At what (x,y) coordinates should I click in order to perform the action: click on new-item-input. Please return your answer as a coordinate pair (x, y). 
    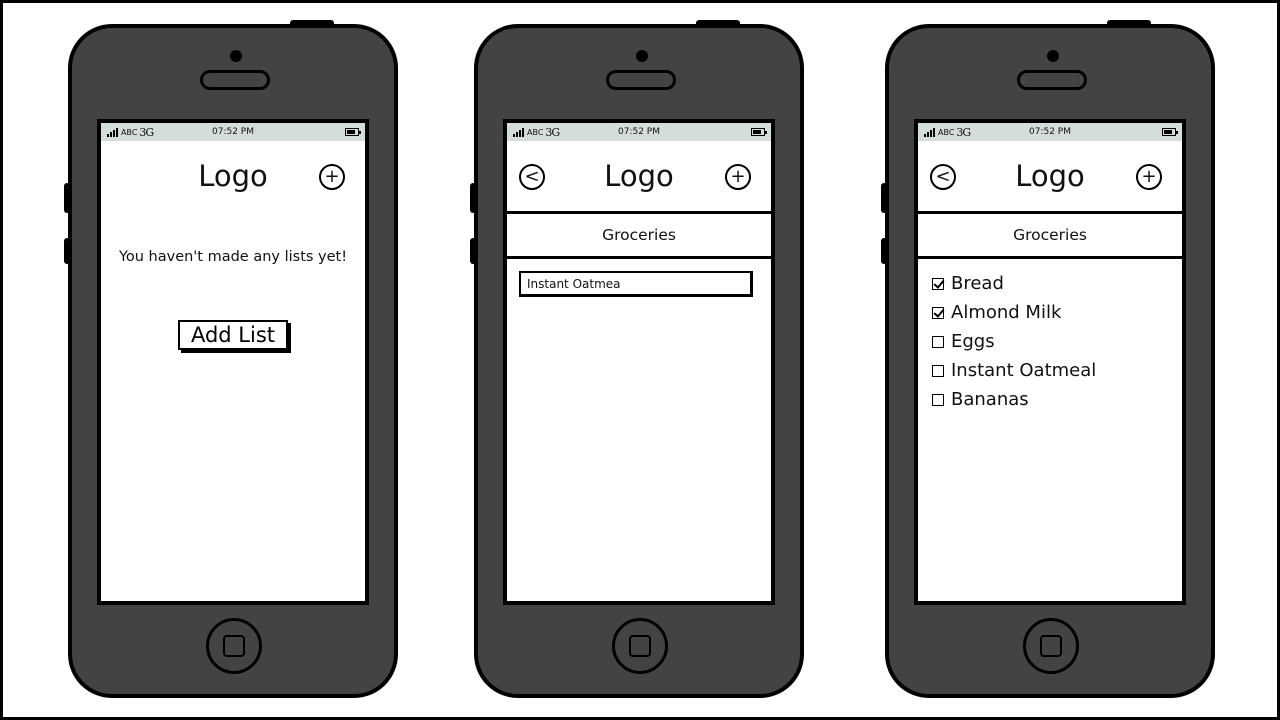
    Looking at the image, I should click on (636, 284).